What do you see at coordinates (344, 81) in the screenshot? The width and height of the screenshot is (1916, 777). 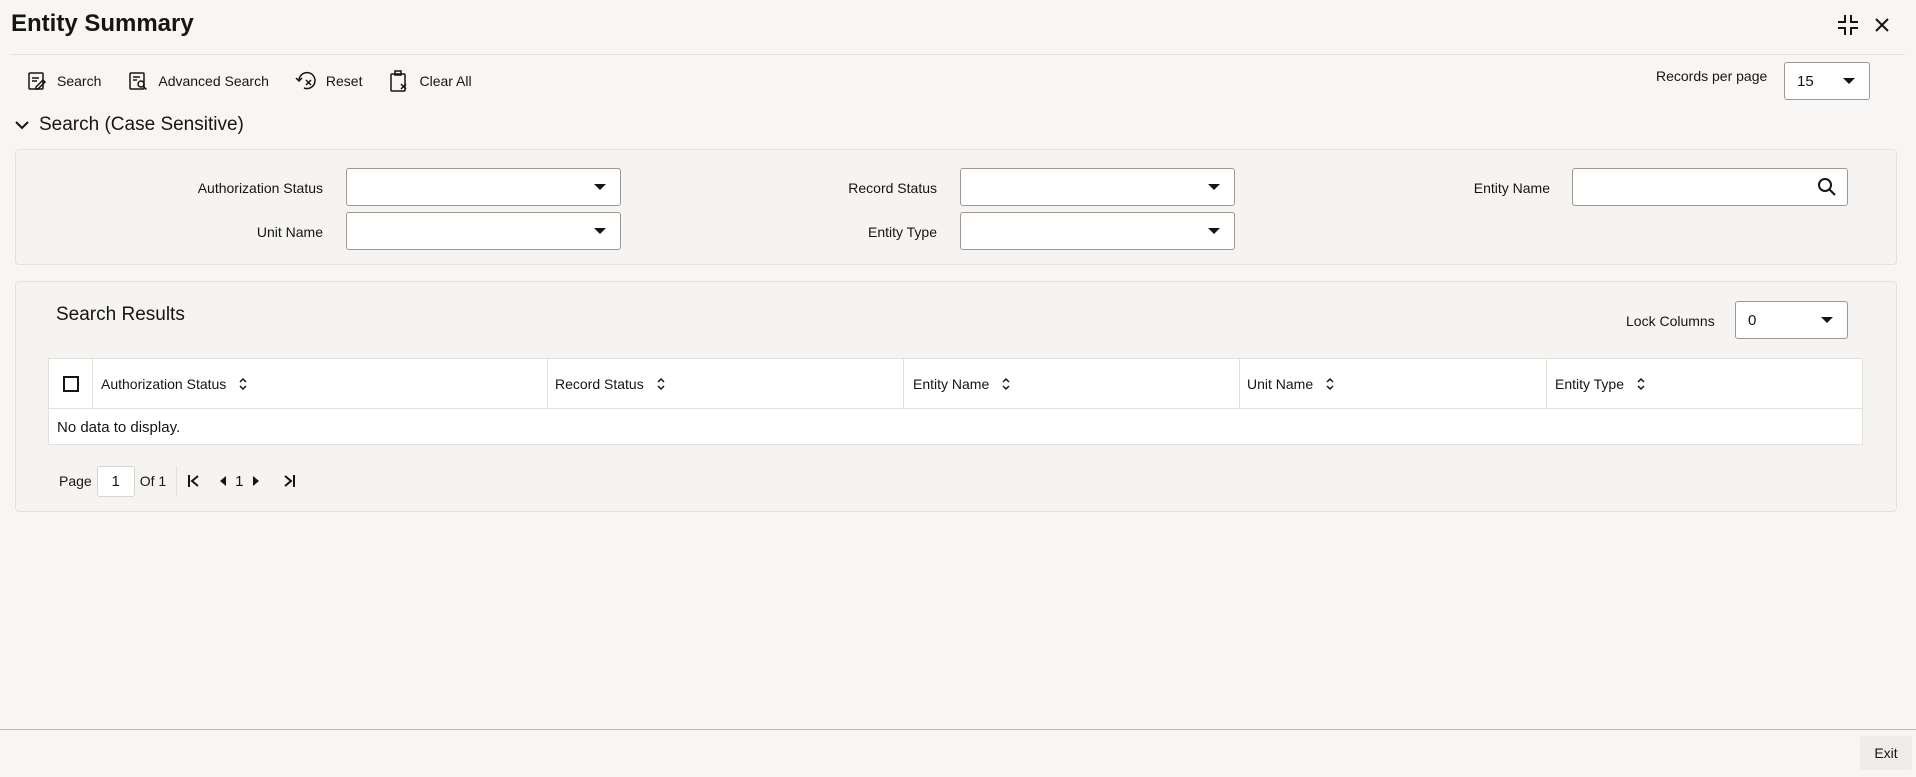 I see `reset-button-label: Reset` at bounding box center [344, 81].